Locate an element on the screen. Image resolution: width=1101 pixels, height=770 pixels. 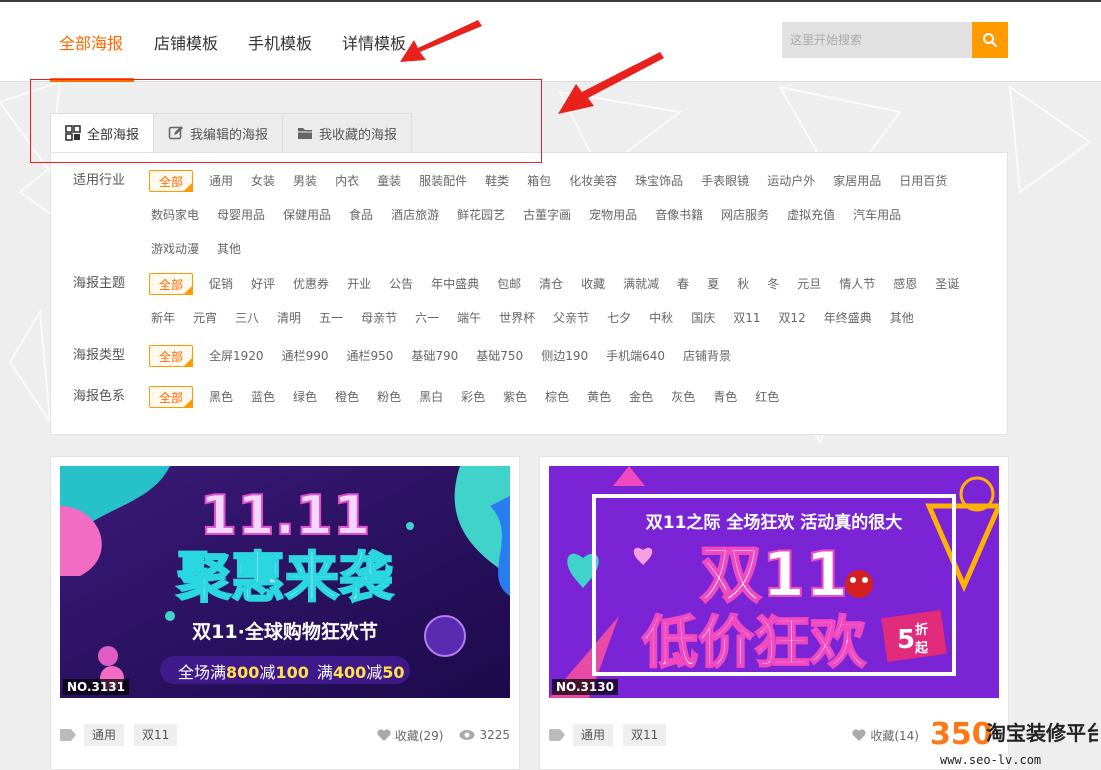
filter-option: 开业 is located at coordinates (359, 284).